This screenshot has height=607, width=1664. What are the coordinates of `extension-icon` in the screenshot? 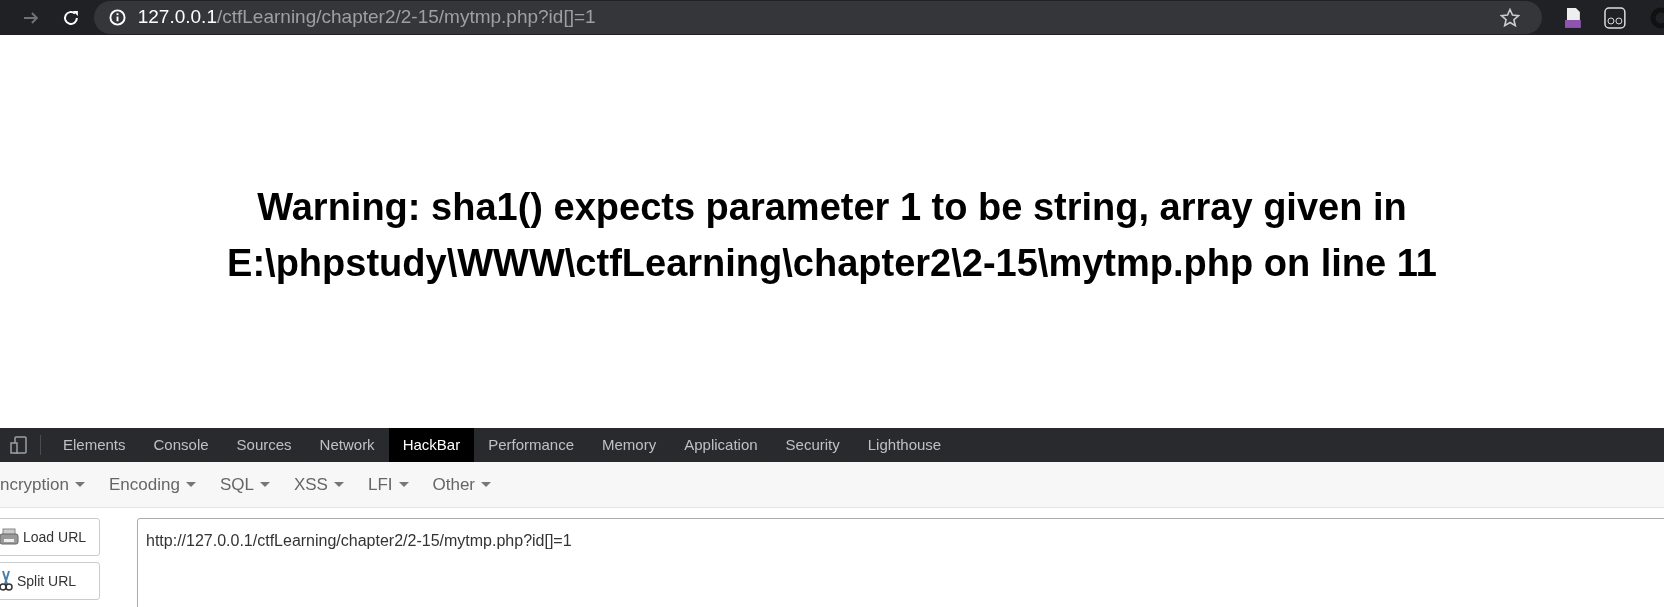 It's located at (1615, 17).